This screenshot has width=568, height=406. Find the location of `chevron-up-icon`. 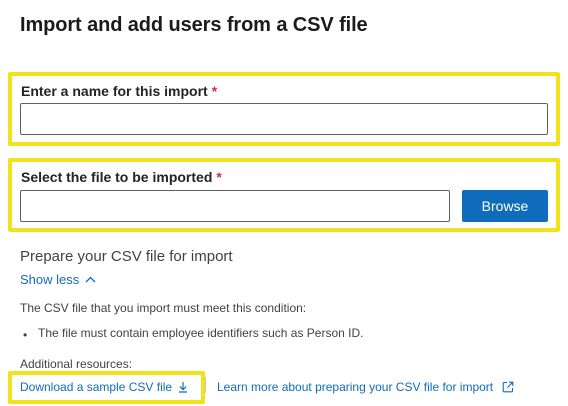

chevron-up-icon is located at coordinates (90, 279).